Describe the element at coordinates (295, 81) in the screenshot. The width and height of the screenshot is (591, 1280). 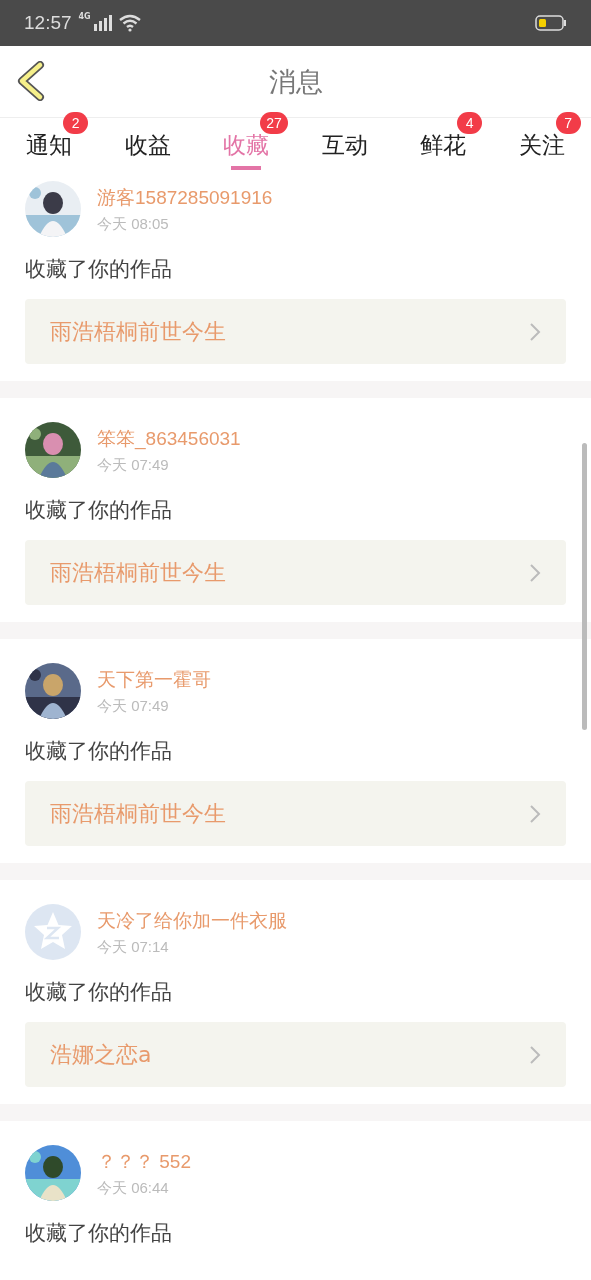
I see `page-title: 消息` at that location.